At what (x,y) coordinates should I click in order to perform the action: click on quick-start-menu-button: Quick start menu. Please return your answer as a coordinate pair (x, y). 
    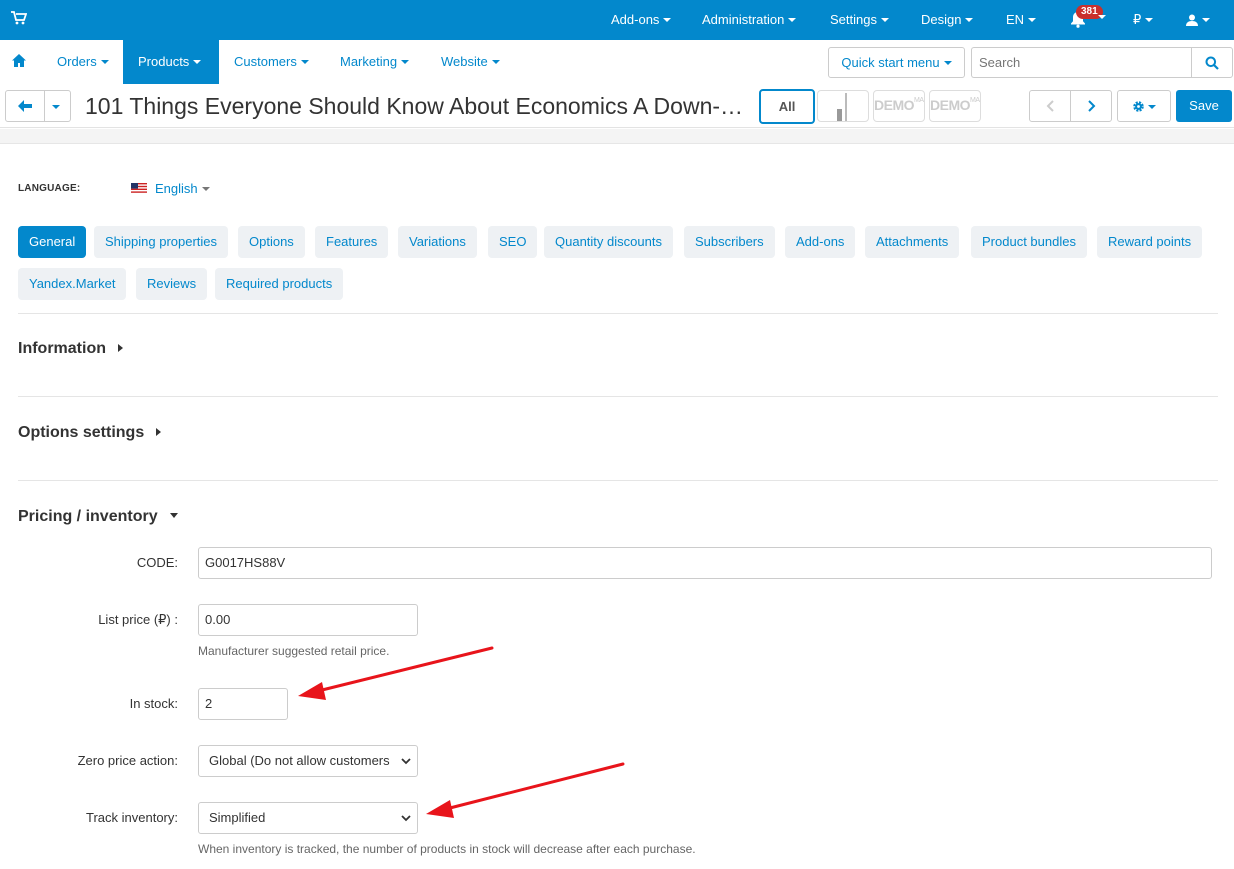
    Looking at the image, I should click on (896, 62).